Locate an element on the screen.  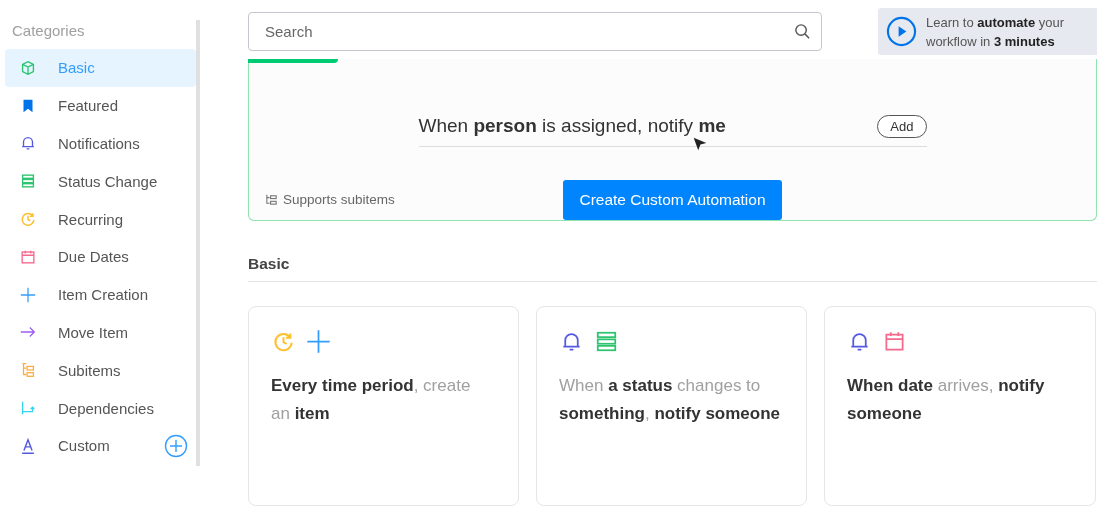
bell-icon is located at coordinates (28, 143).